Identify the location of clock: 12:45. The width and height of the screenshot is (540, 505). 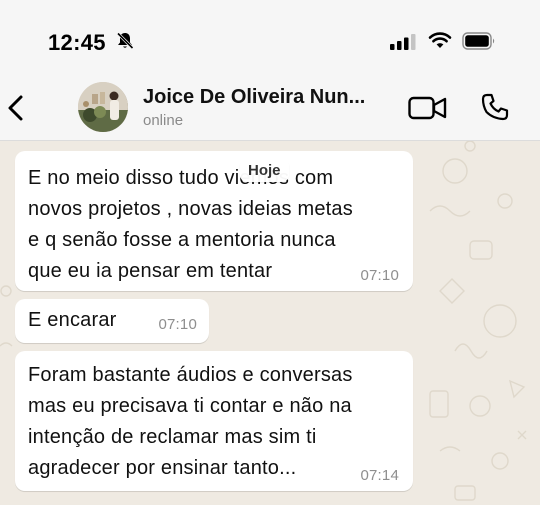
(77, 42).